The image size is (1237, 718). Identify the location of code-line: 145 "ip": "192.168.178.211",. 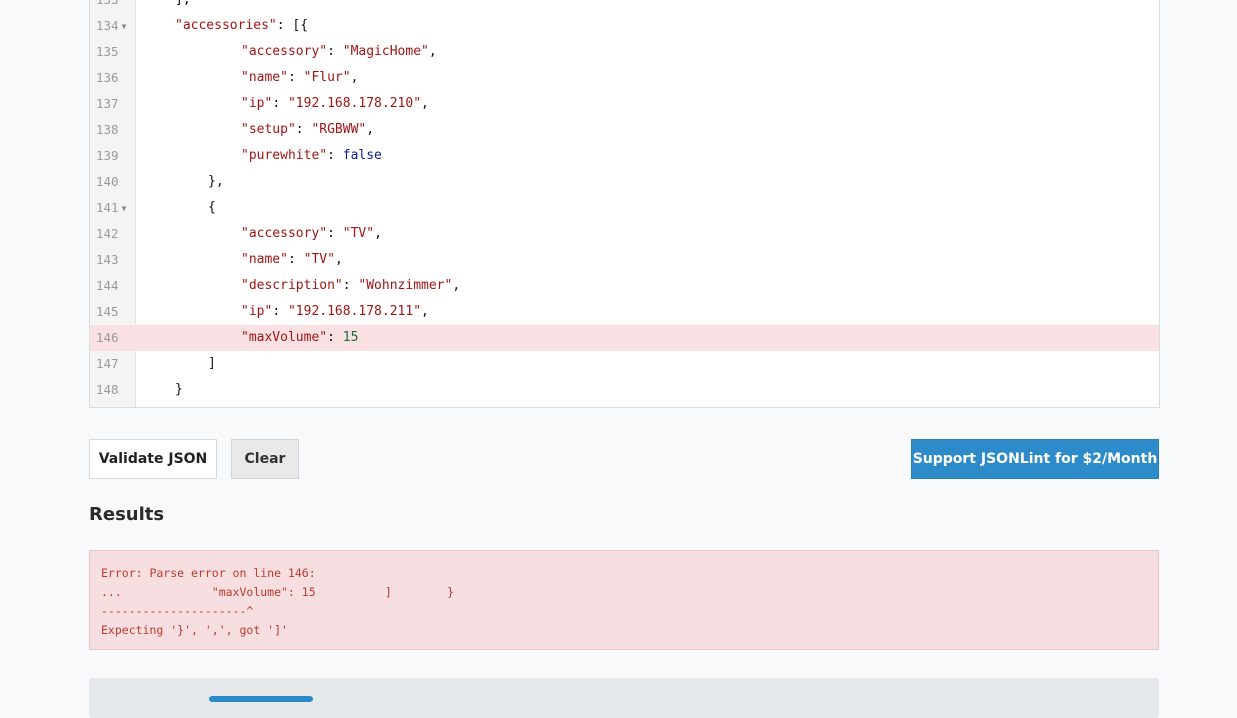
(624, 312).